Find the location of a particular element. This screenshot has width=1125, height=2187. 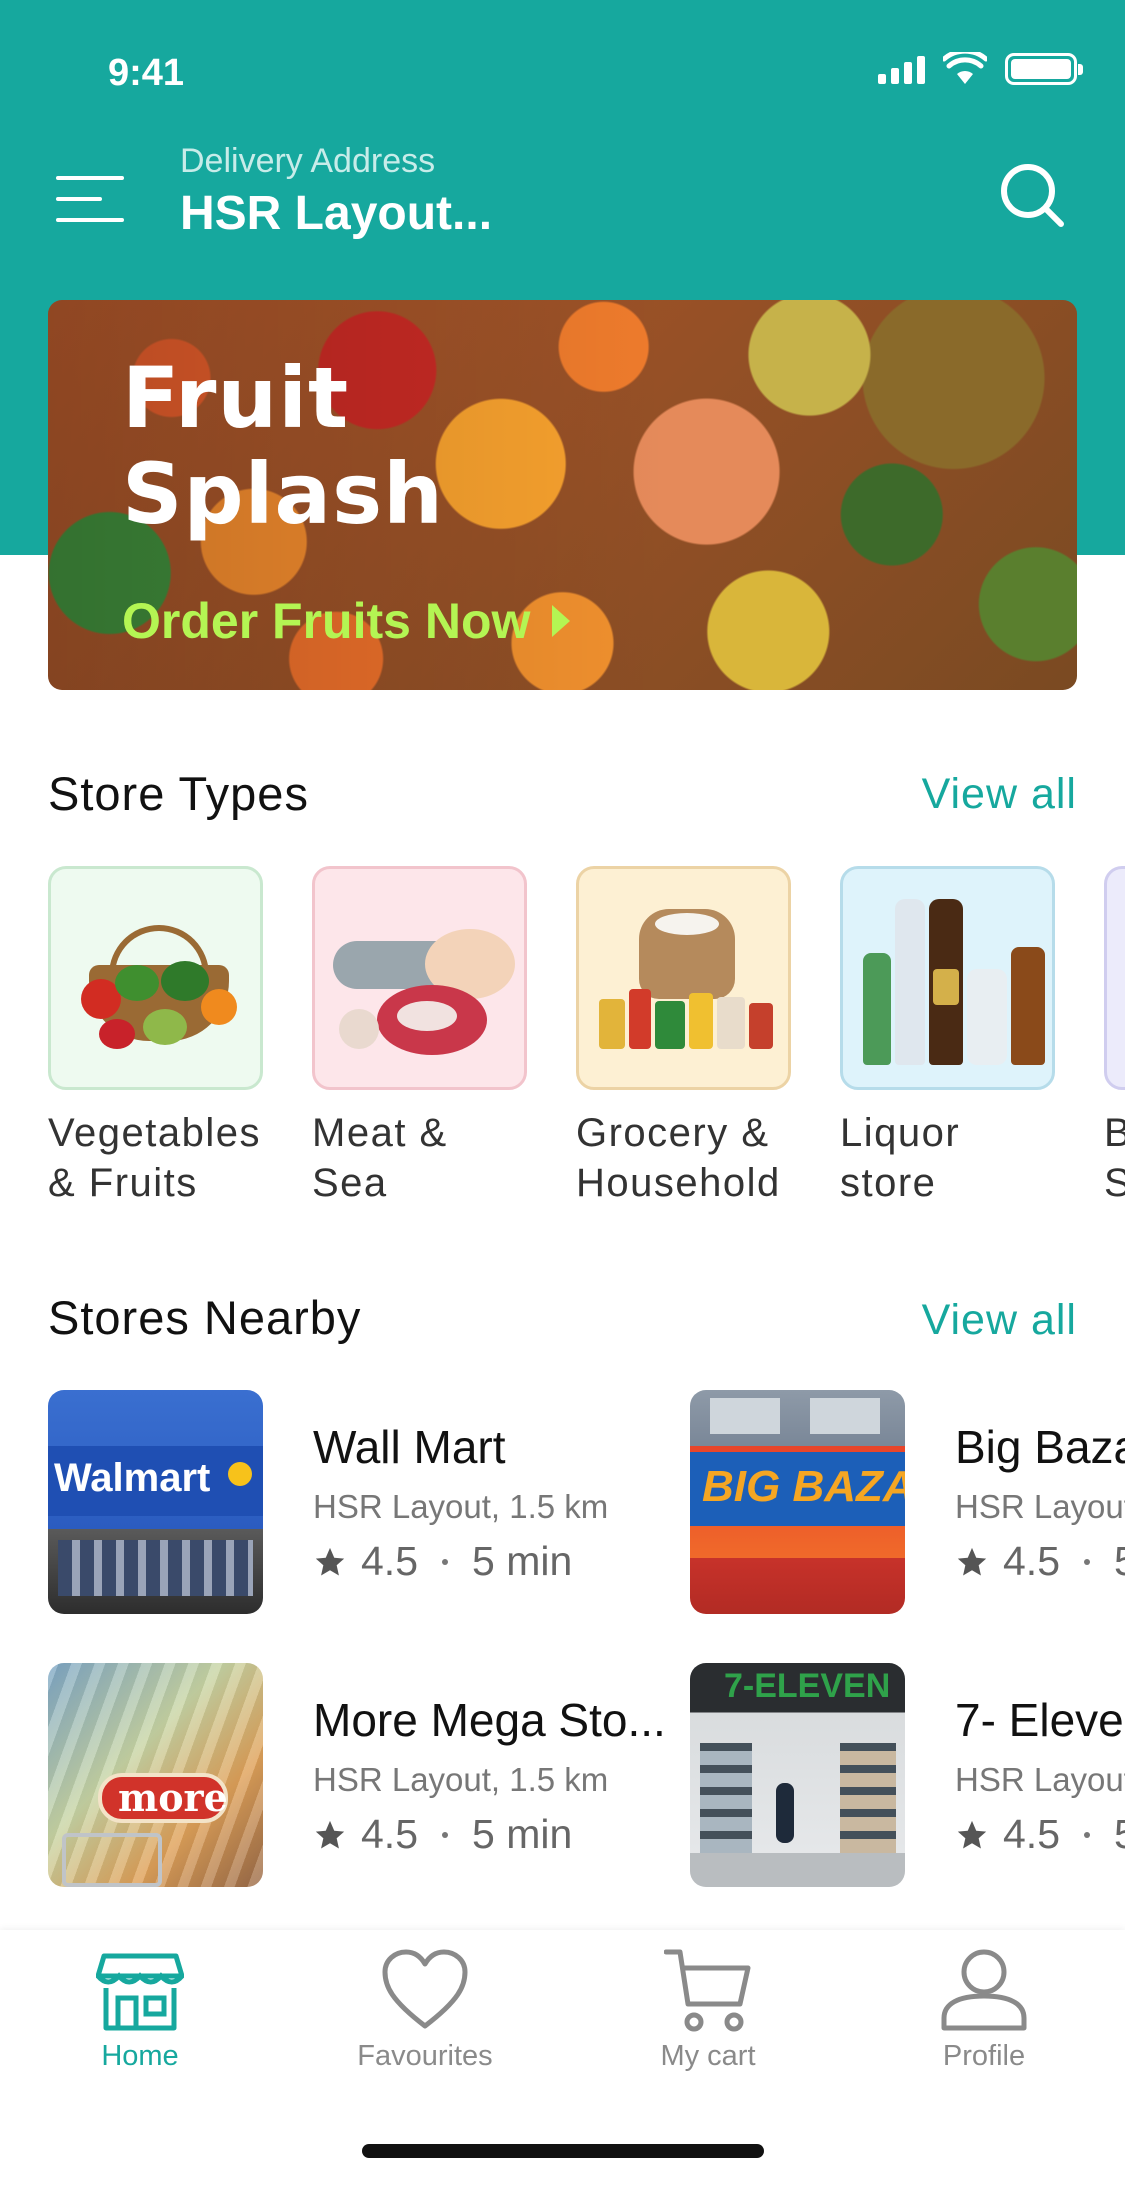

stores-nearby-title: Stores Nearby is located at coordinates (205, 1317).